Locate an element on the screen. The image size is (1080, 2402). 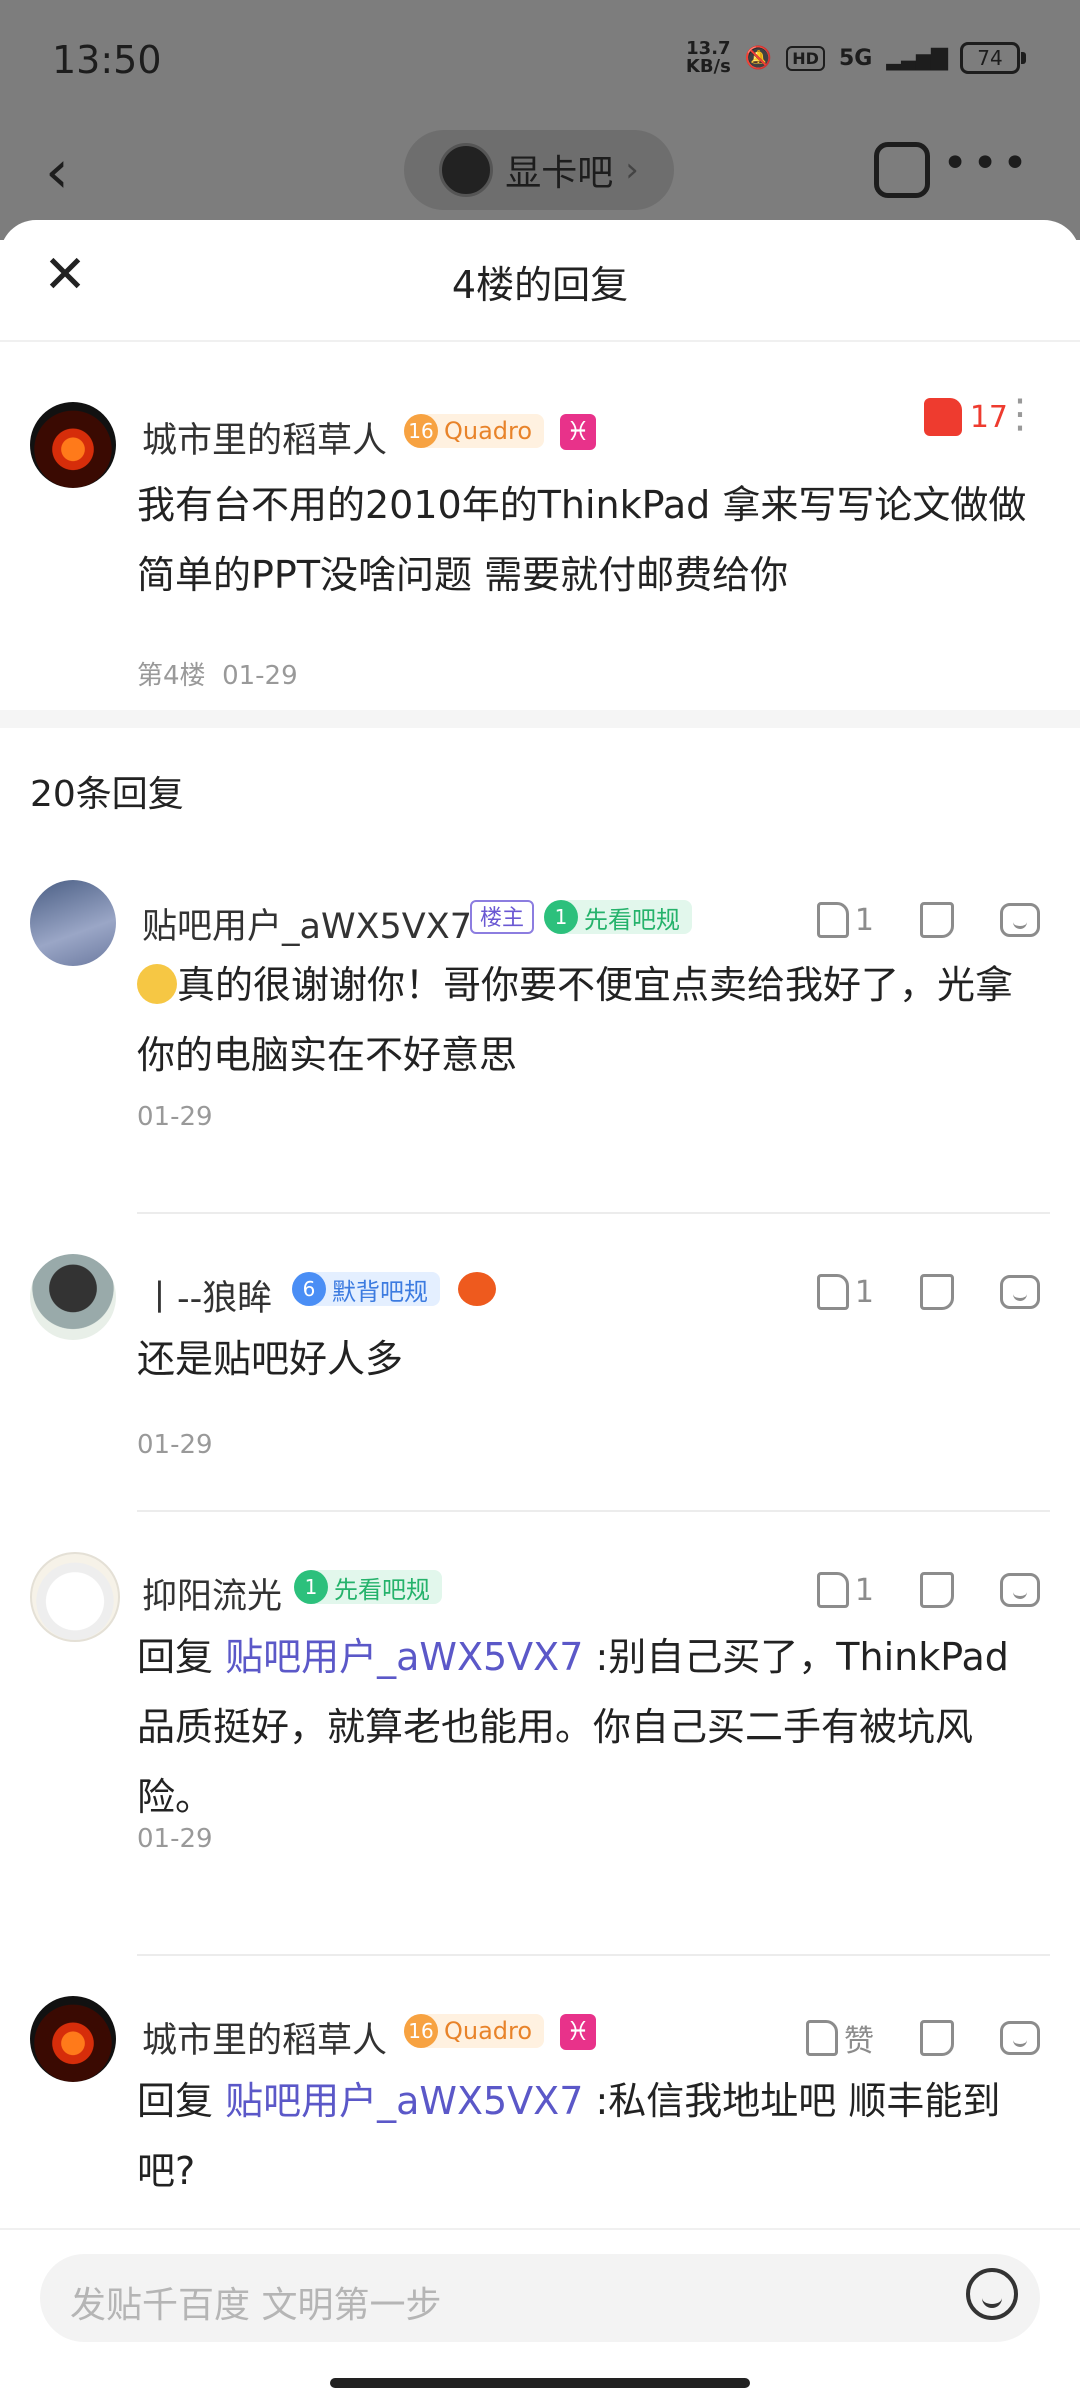
back-icon: ‹ is located at coordinates (57, 172).